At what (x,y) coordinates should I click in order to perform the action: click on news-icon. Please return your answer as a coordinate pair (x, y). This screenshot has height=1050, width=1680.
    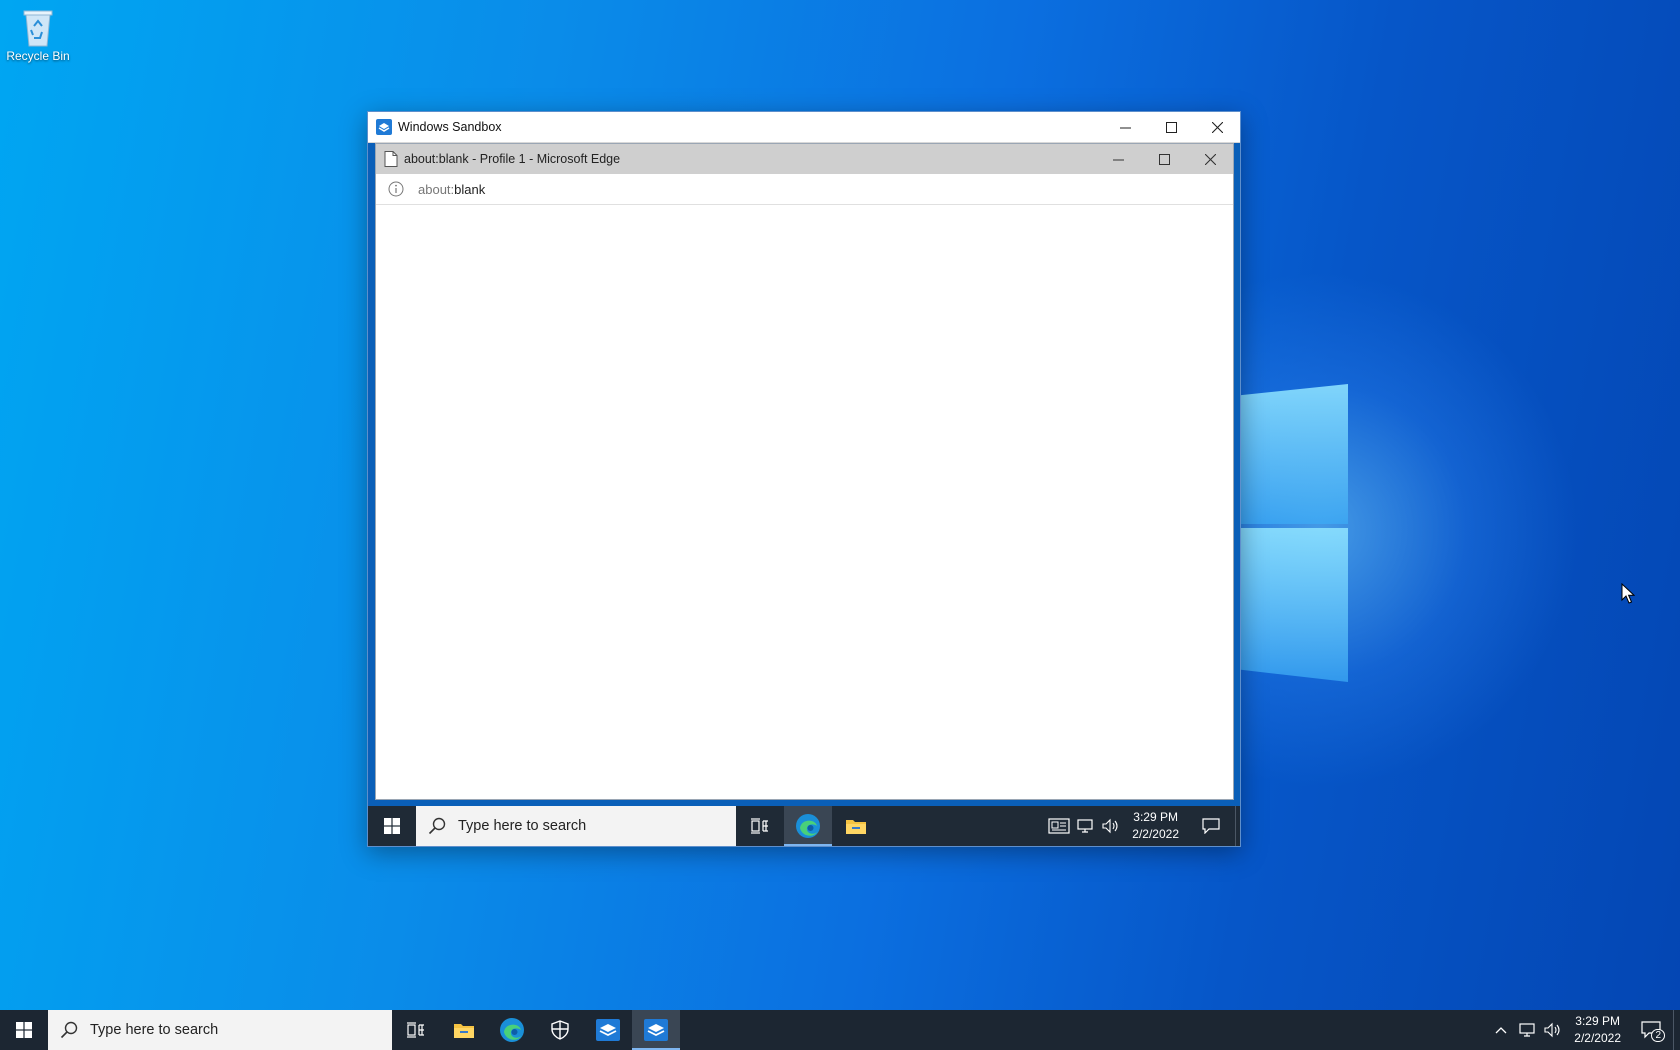
    Looking at the image, I should click on (1059, 826).